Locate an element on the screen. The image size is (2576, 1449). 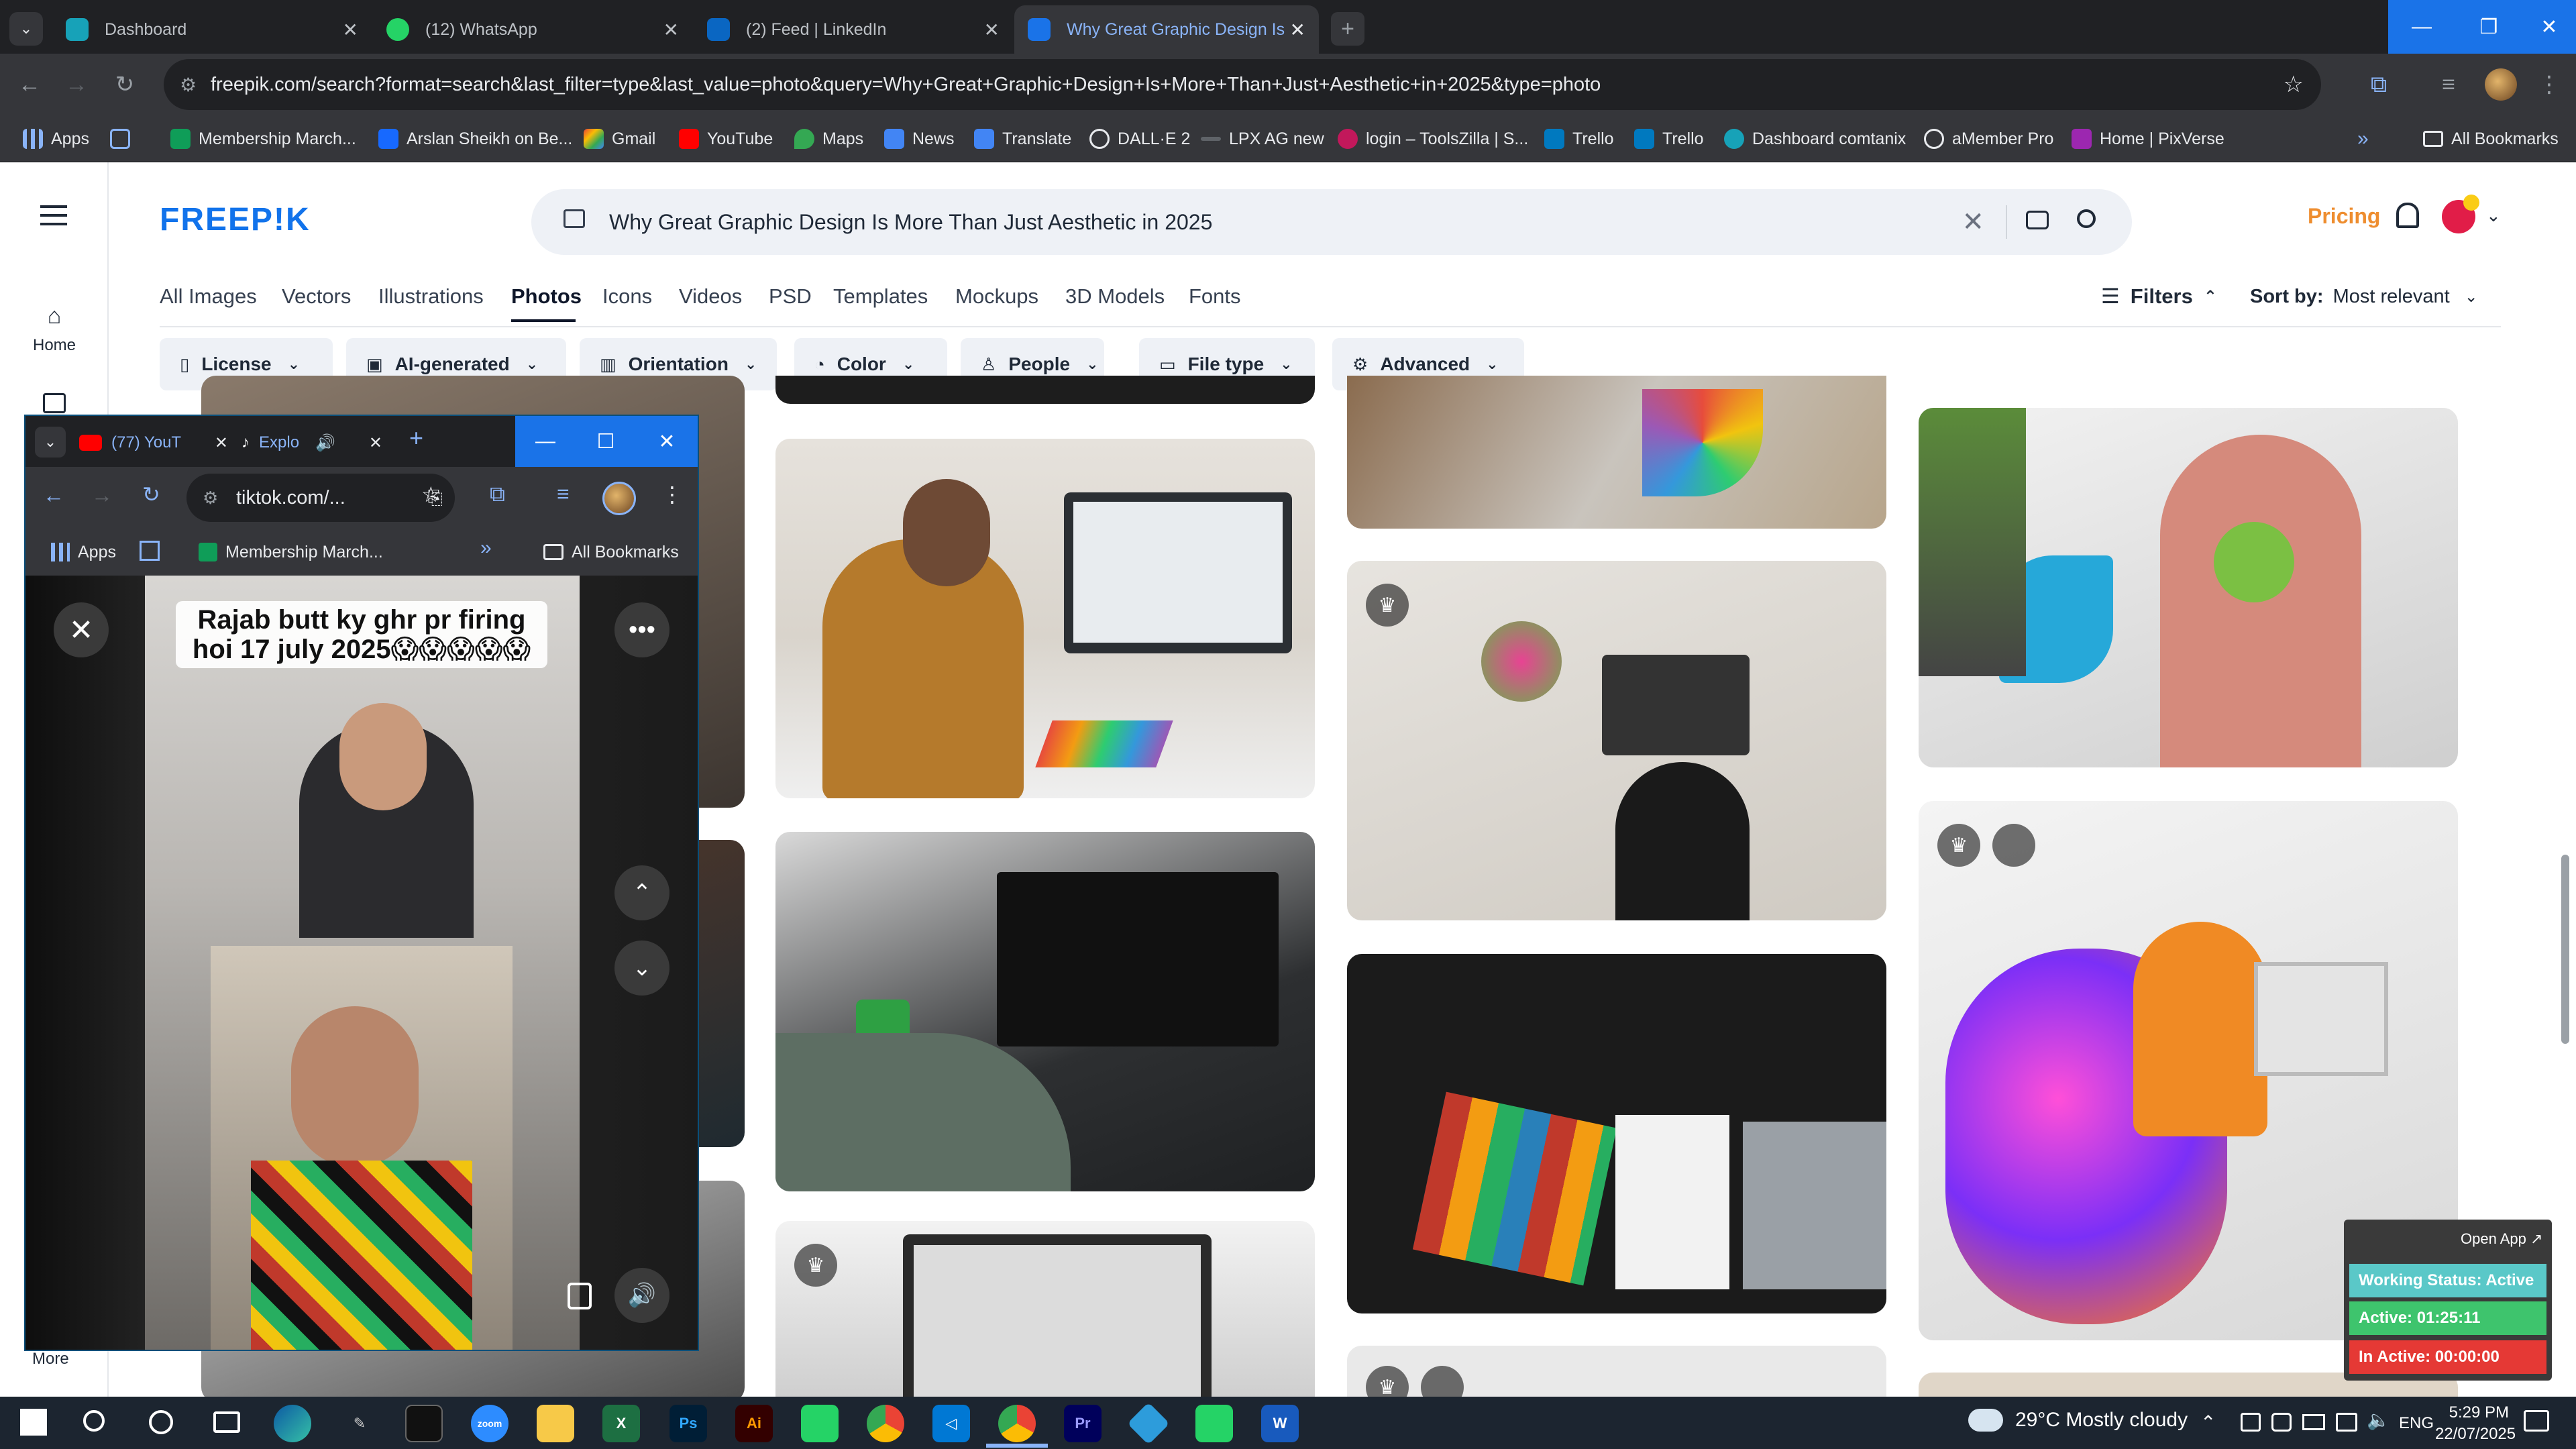
bookmark-news: News is located at coordinates (919, 138).